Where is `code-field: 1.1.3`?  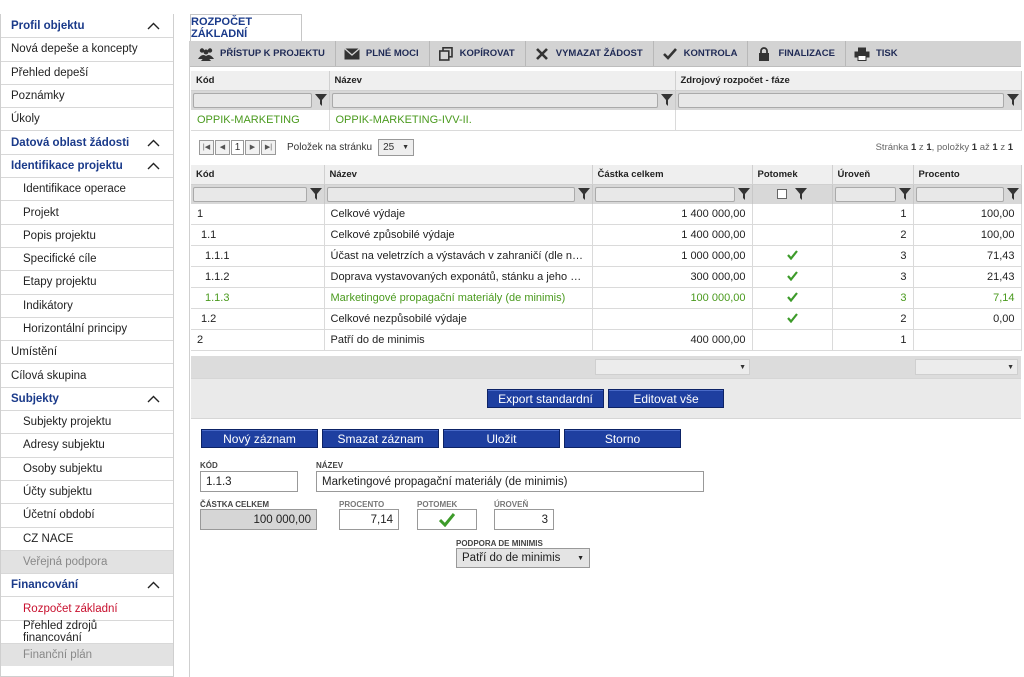 code-field: 1.1.3 is located at coordinates (249, 481).